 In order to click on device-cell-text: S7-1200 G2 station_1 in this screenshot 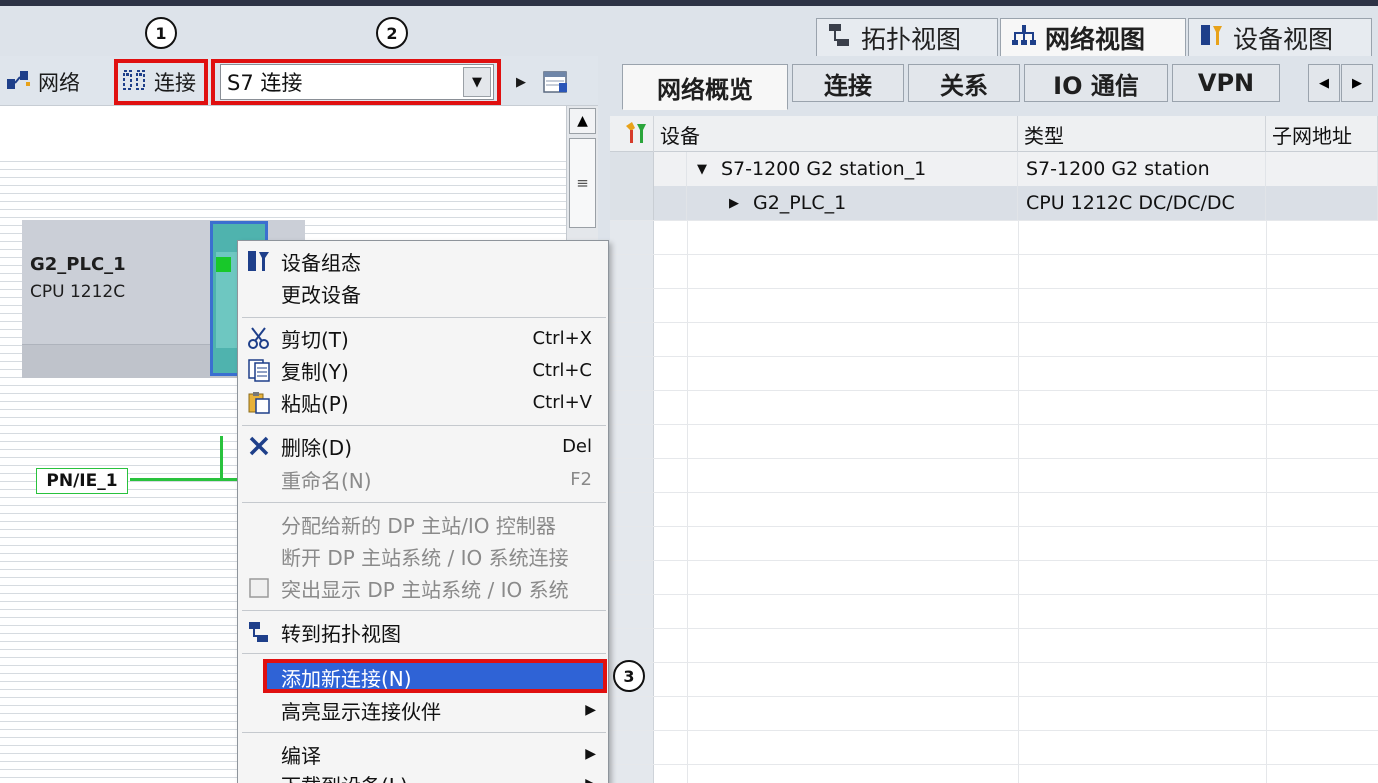, I will do `click(824, 169)`.